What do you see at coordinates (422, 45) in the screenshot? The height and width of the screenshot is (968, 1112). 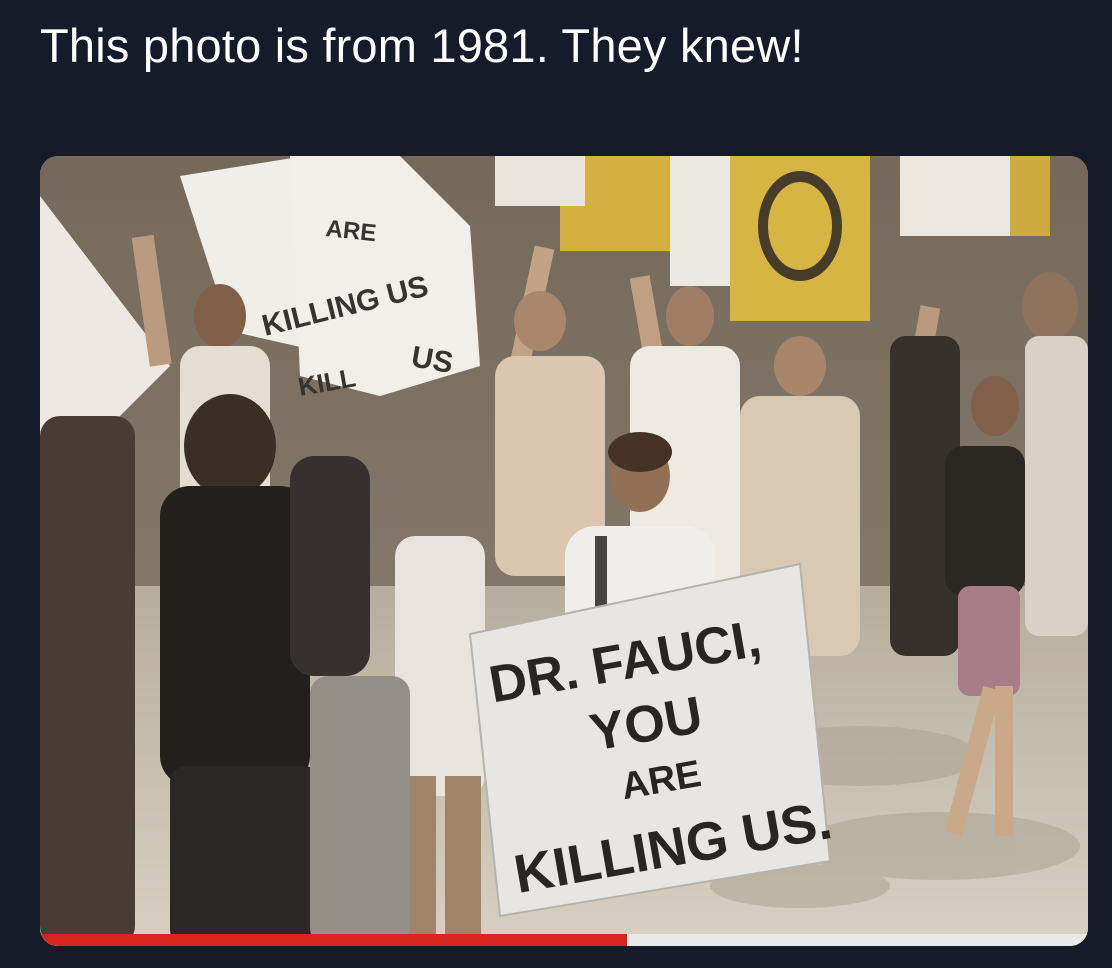 I see `post-caption: This photo is from 1981. They knew!` at bounding box center [422, 45].